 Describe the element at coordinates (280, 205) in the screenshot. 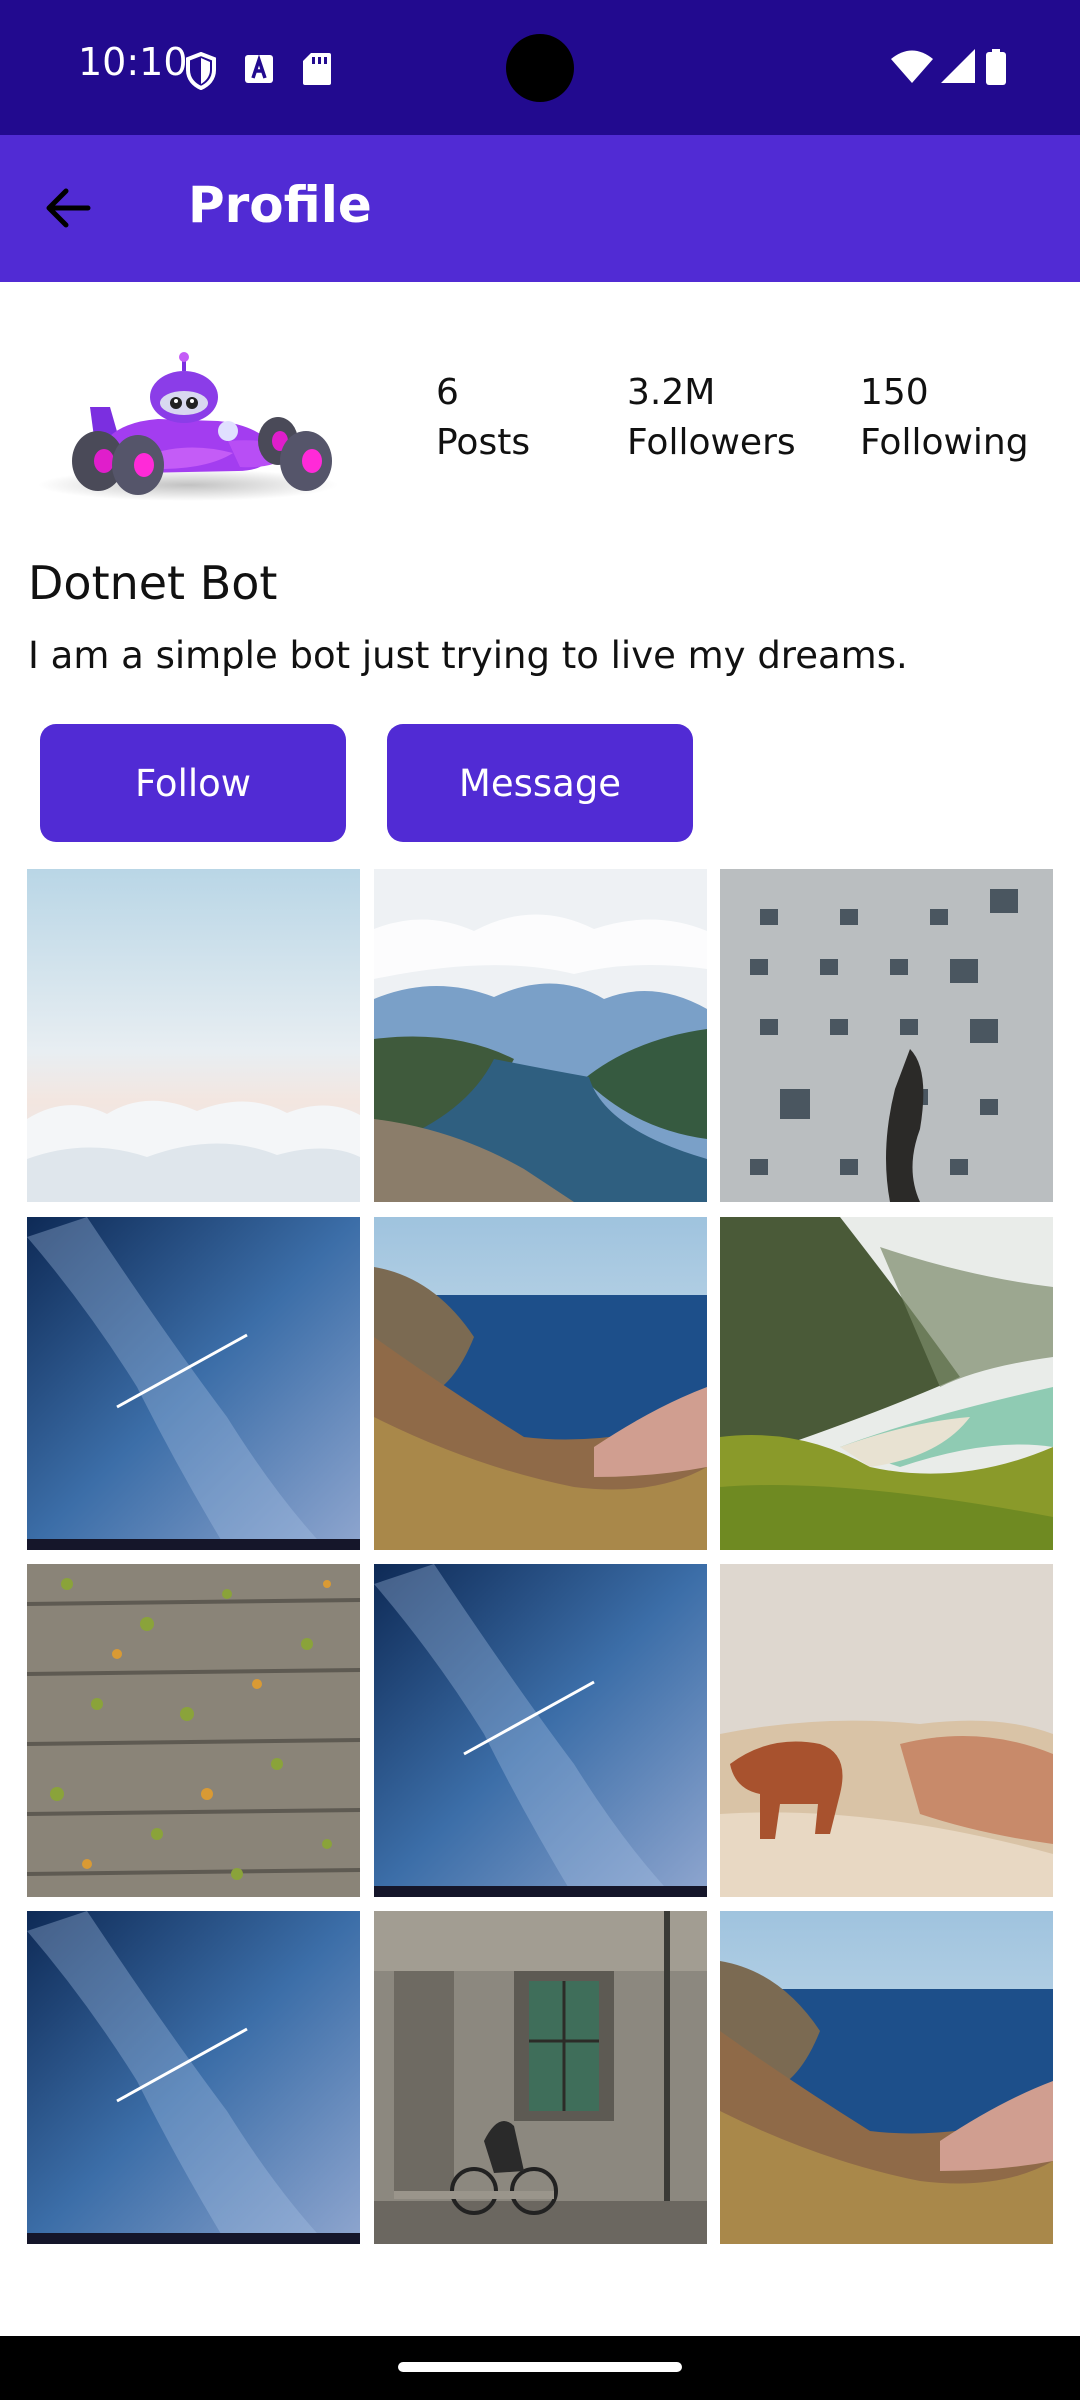

I see `page-title: Profile` at that location.